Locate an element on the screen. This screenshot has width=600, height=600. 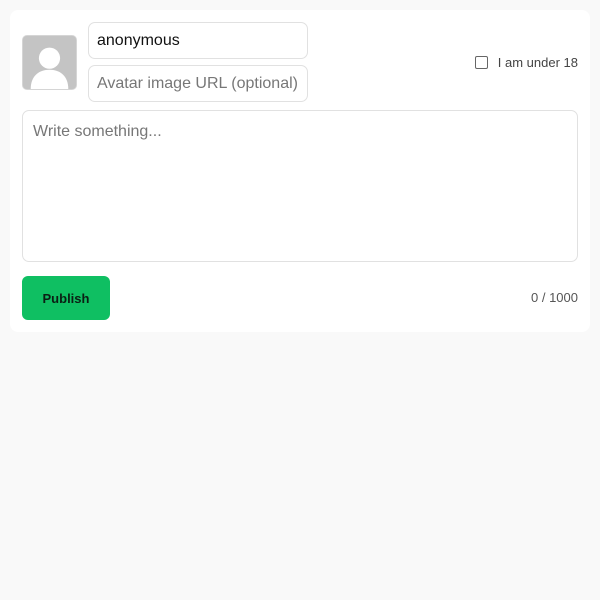
avatar-preview is located at coordinates (49, 62).